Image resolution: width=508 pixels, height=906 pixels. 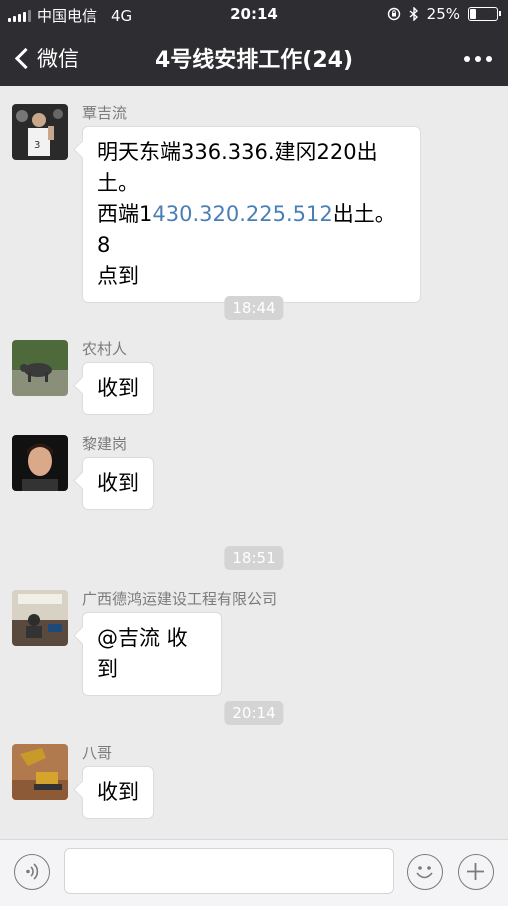 I want to click on input-bar, so click(x=254, y=872).